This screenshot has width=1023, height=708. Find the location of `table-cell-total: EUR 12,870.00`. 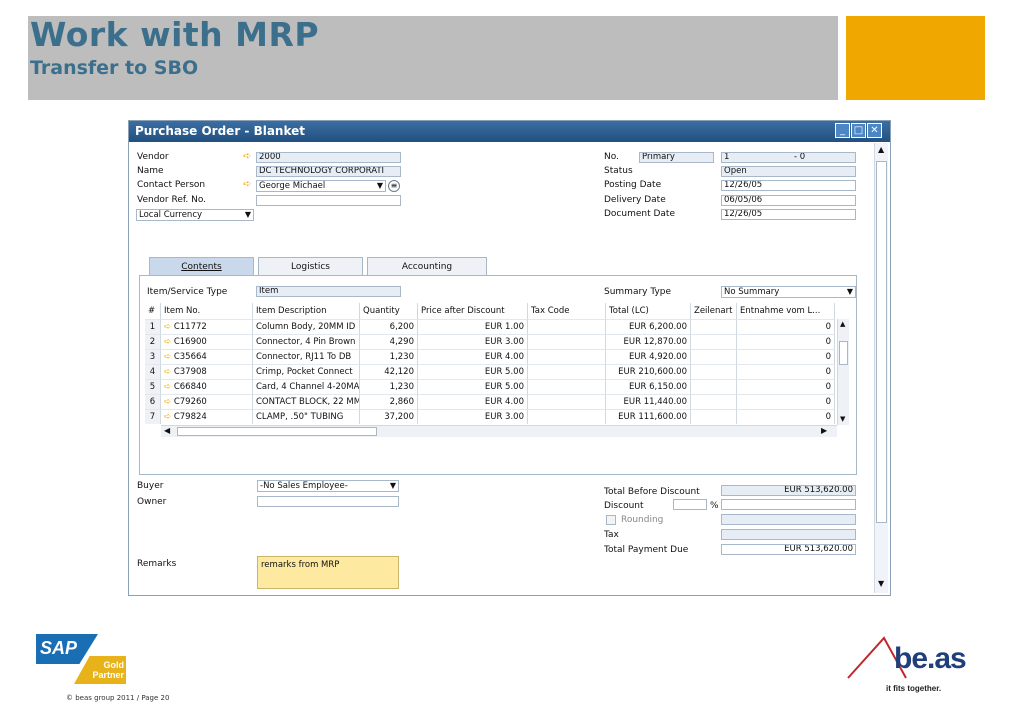

table-cell-total: EUR 12,870.00 is located at coordinates (648, 341).